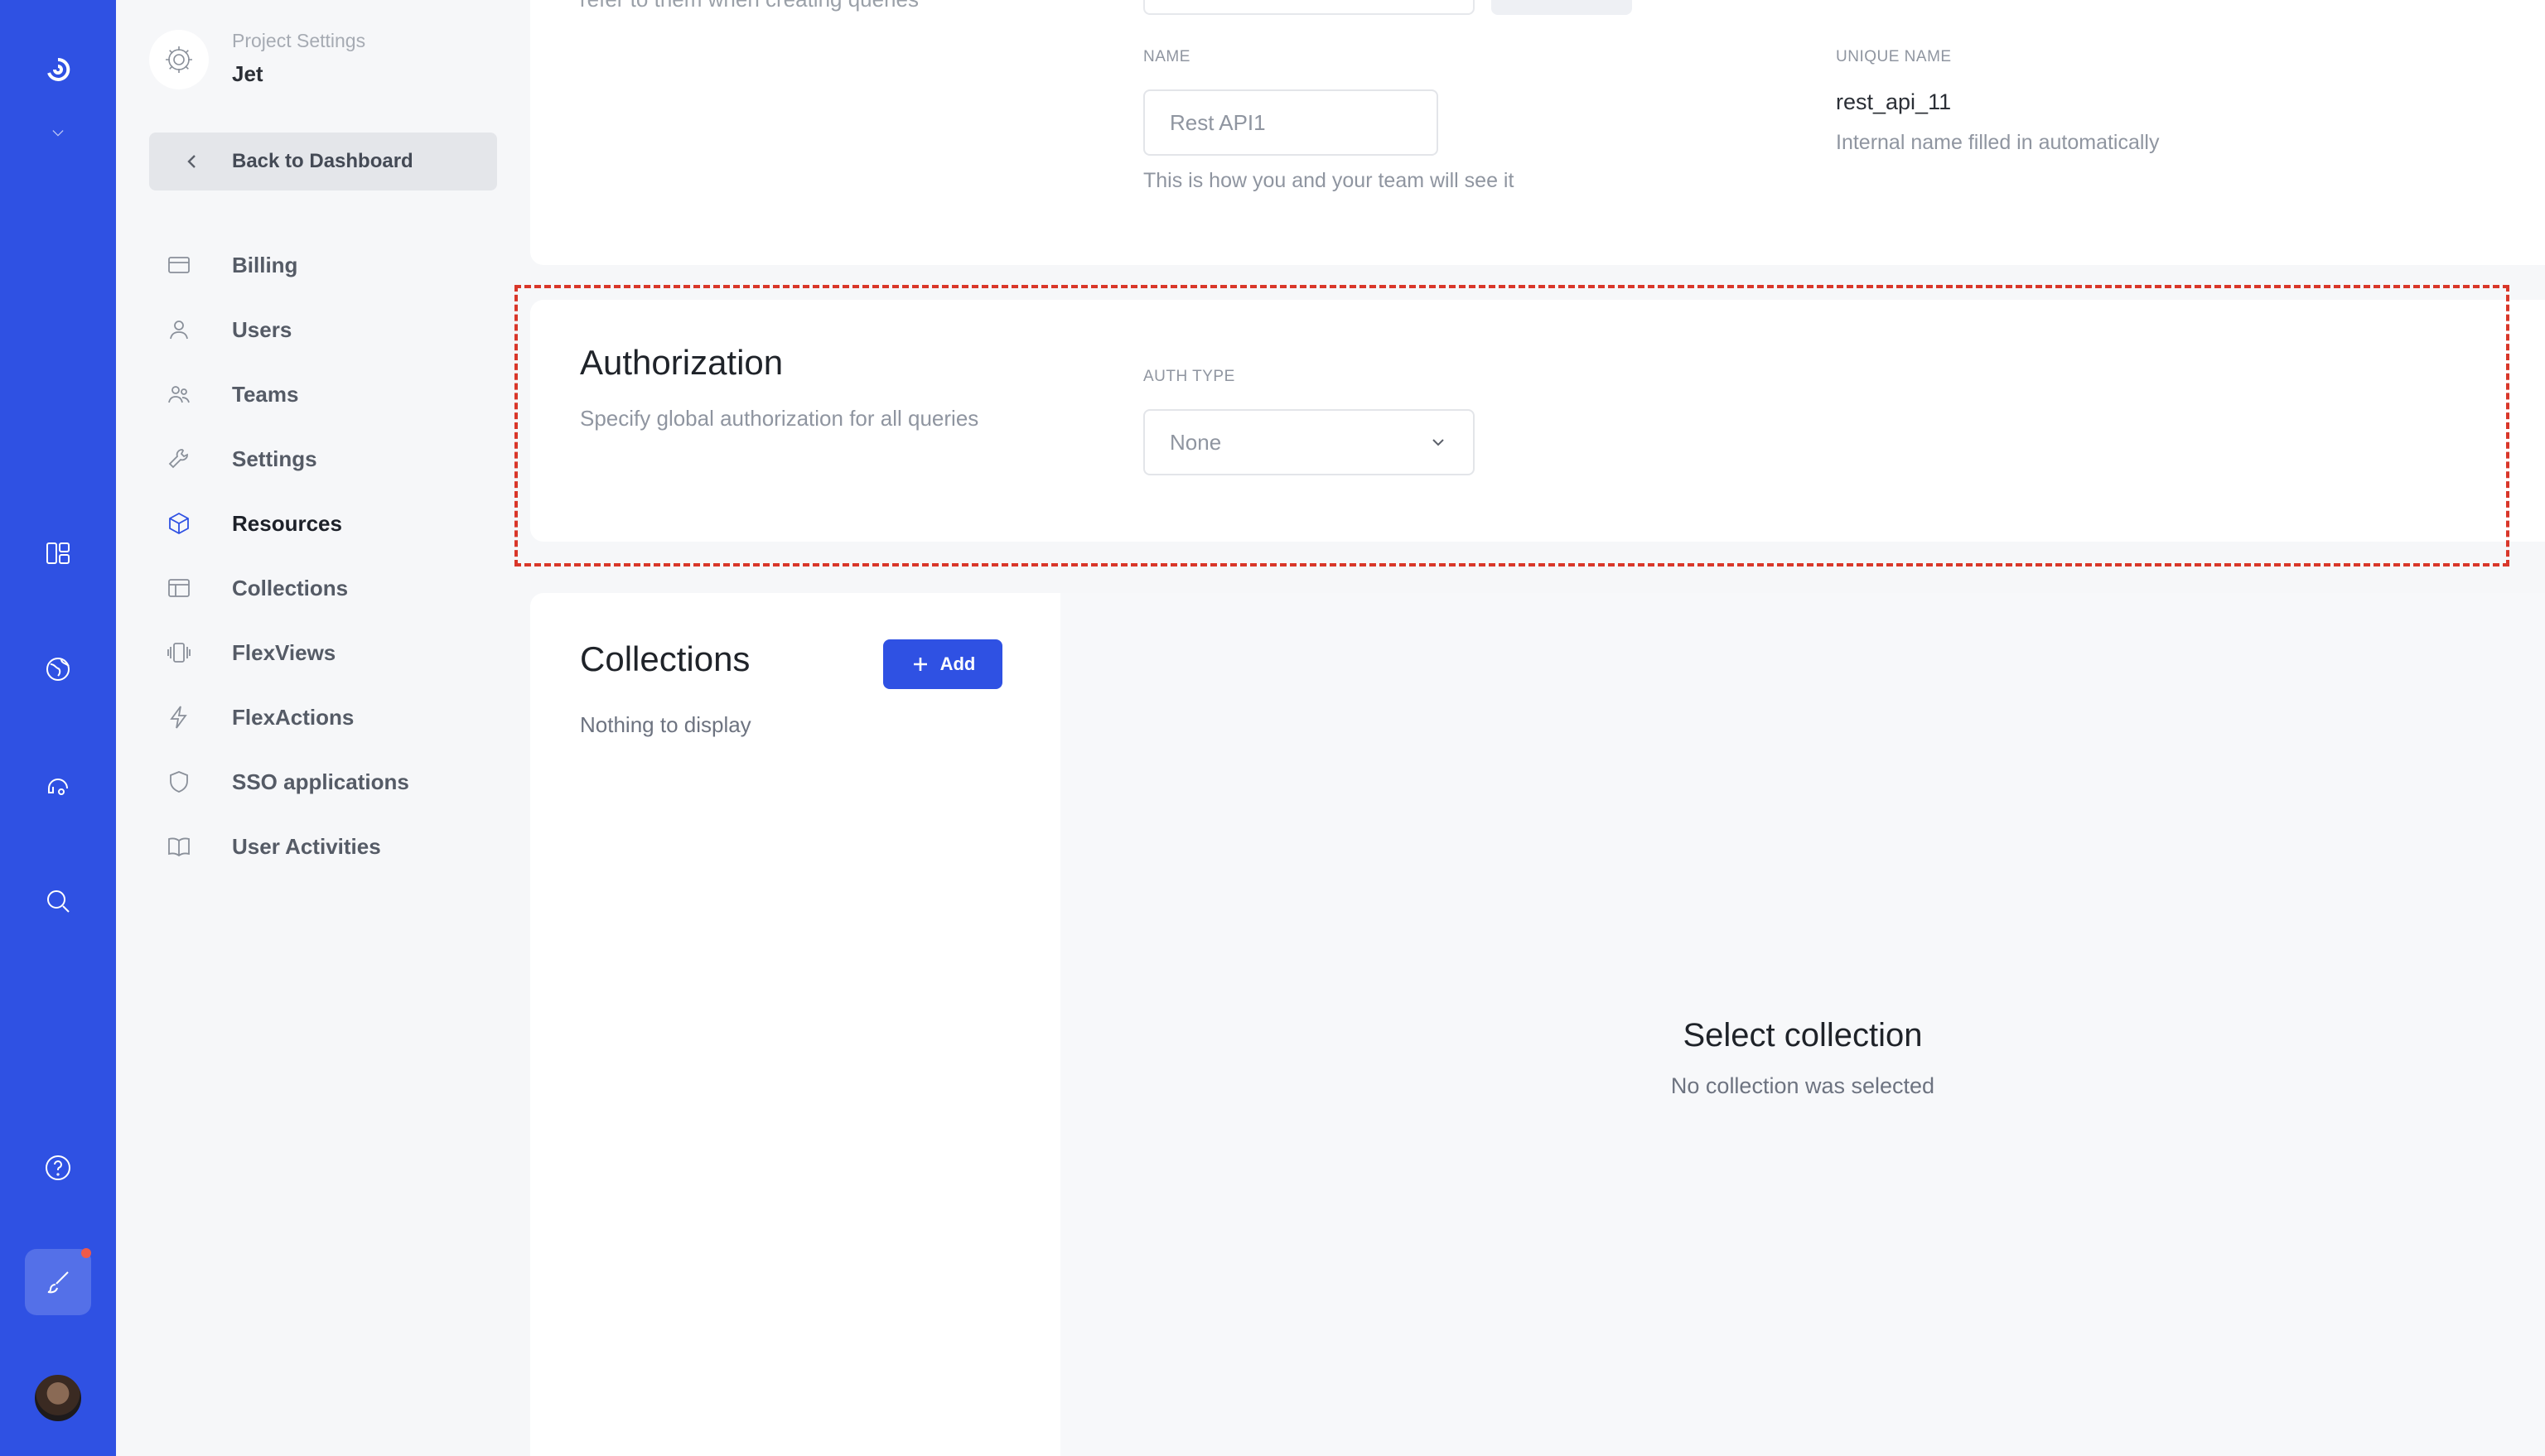 The image size is (2545, 1456). What do you see at coordinates (58, 901) in the screenshot?
I see `search-icon` at bounding box center [58, 901].